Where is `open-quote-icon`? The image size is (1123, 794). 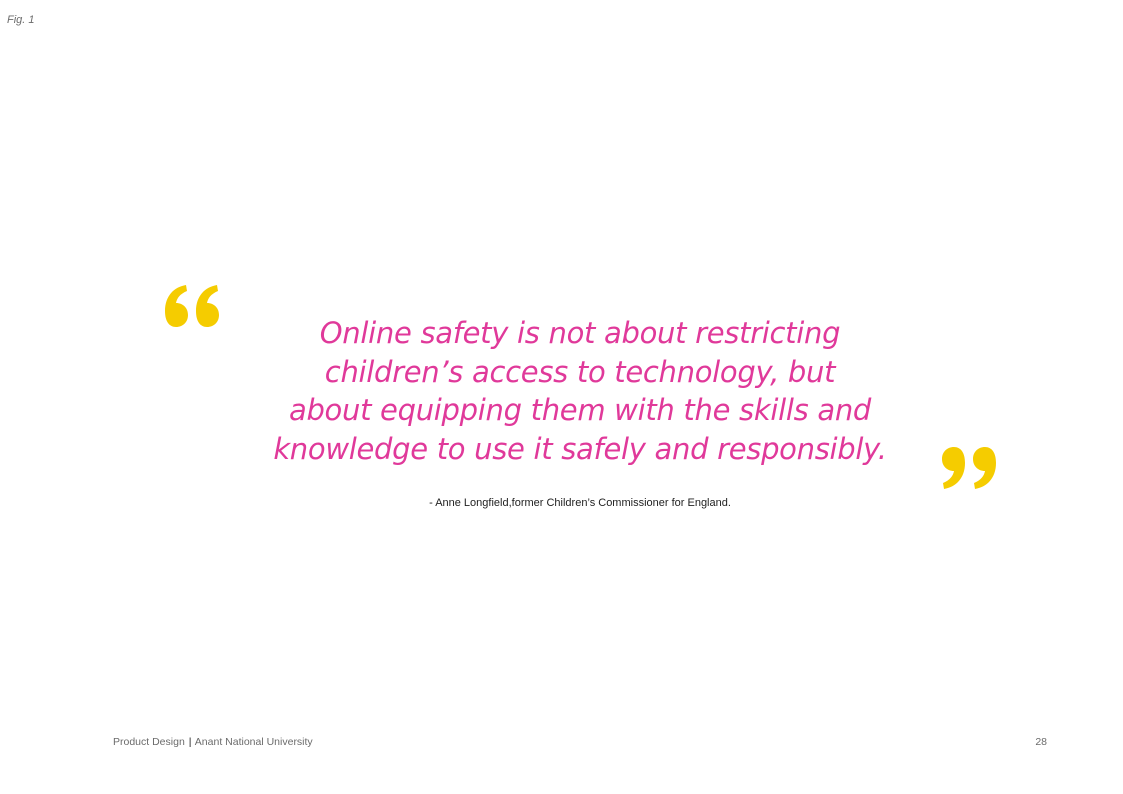
open-quote-icon is located at coordinates (192, 306).